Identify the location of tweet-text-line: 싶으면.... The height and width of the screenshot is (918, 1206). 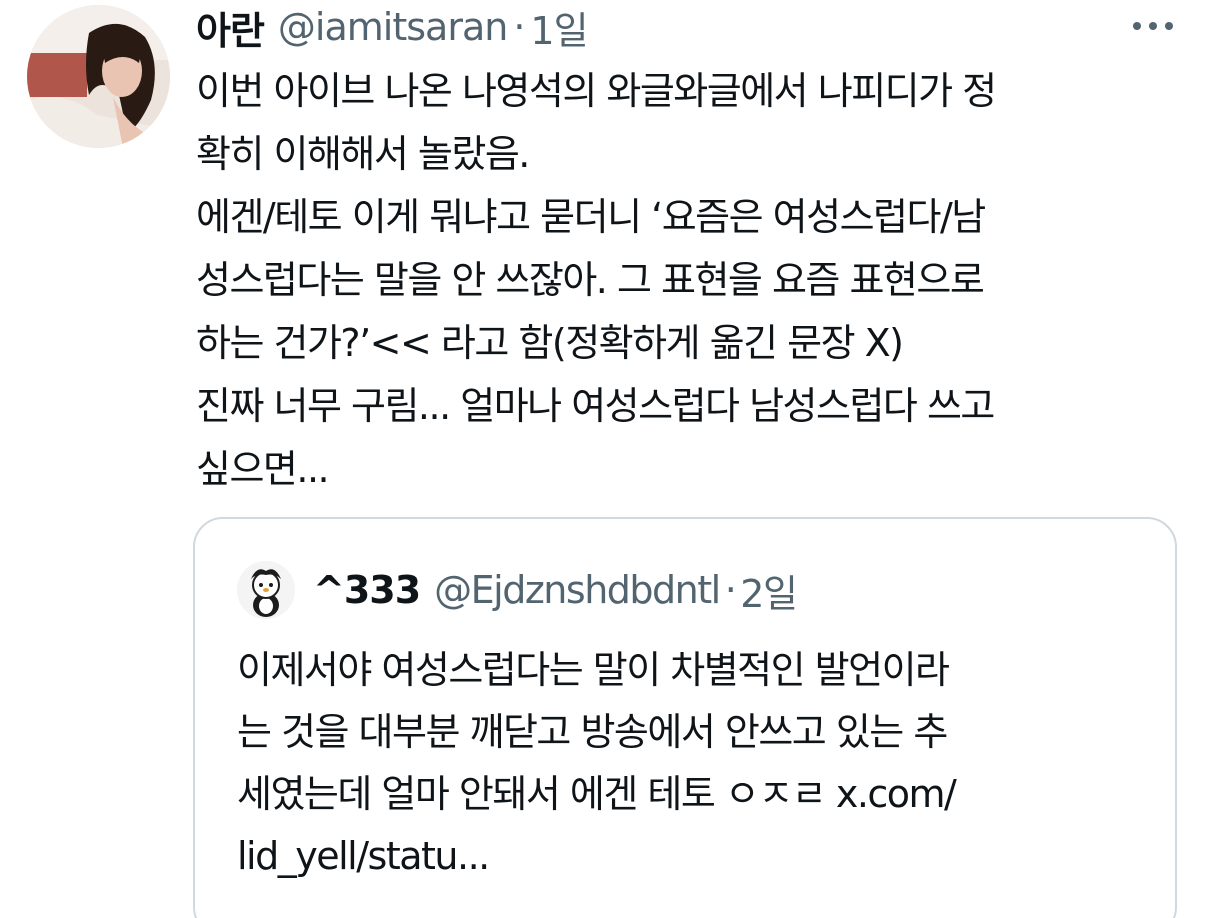
(263, 469).